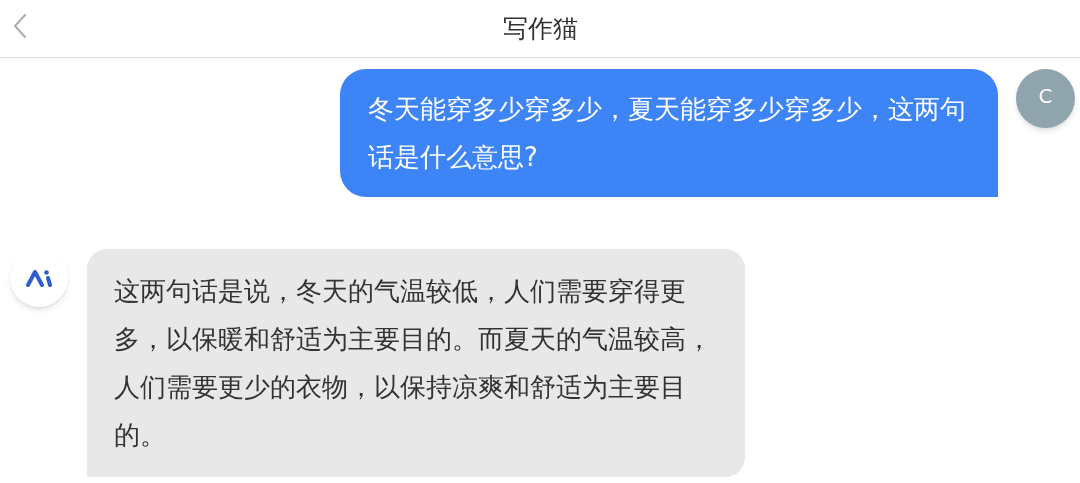 The image size is (1080, 483). I want to click on logo-icon, so click(39, 278).